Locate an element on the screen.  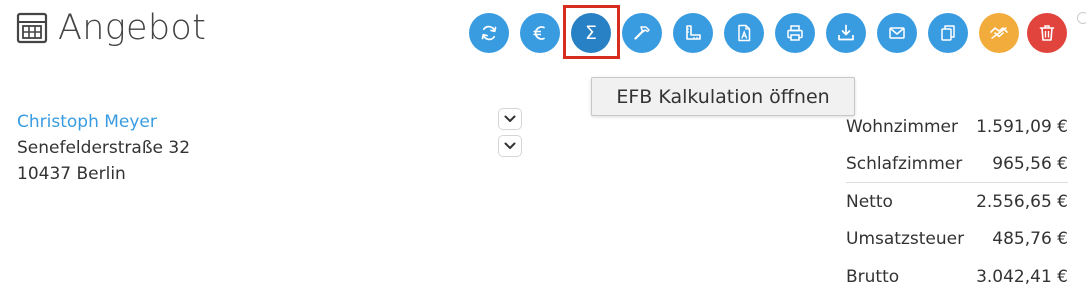
trash-icon is located at coordinates (1047, 33).